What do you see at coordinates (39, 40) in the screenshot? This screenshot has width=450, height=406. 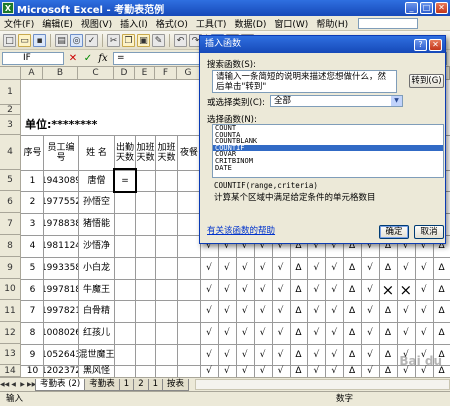 I see `save-icon: ▪` at bounding box center [39, 40].